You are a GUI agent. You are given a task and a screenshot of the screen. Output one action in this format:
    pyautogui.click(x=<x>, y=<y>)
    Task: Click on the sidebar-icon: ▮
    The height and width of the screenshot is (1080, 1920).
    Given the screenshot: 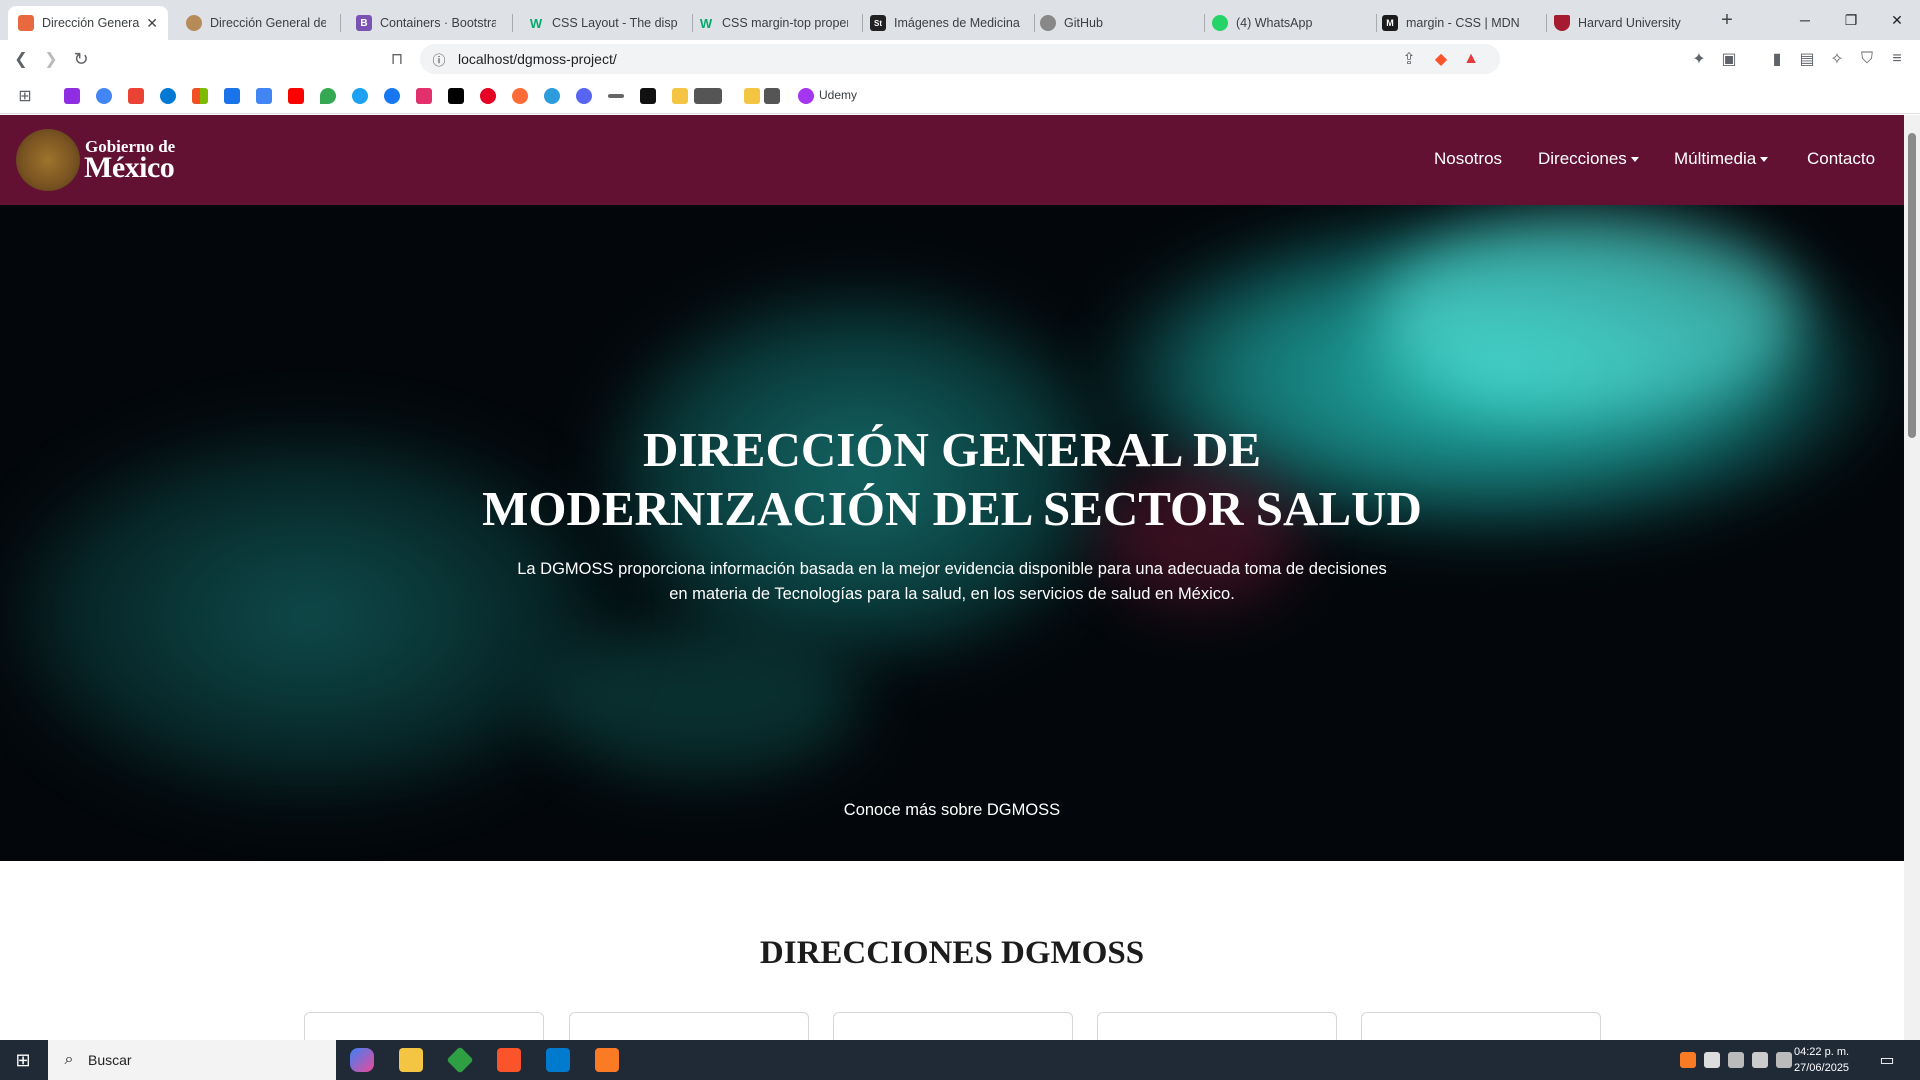 What is the action you would take?
    pyautogui.click(x=1777, y=59)
    